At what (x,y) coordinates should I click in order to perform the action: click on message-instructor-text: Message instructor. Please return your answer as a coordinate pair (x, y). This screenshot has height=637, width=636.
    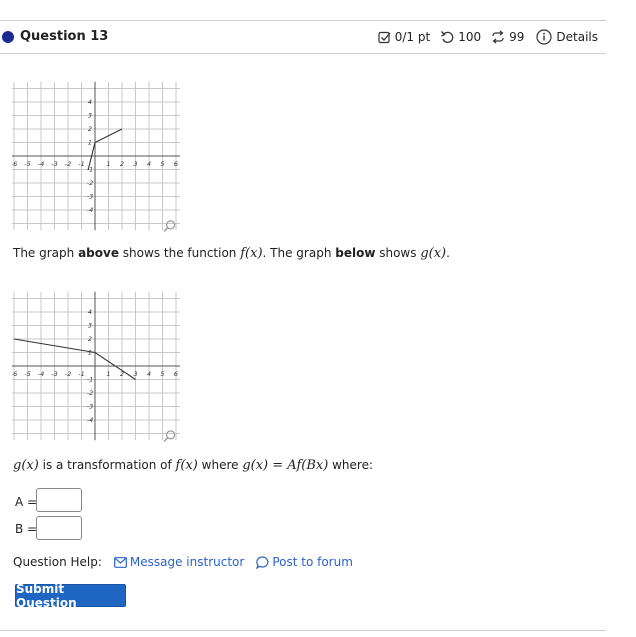
    Looking at the image, I should click on (187, 562).